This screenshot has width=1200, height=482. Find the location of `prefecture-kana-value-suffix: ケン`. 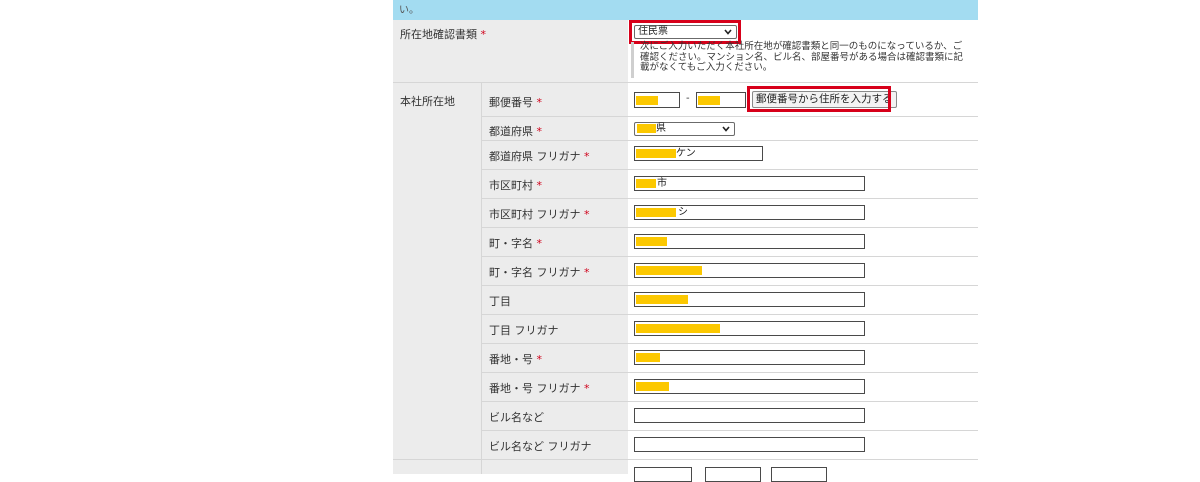

prefecture-kana-value-suffix: ケン is located at coordinates (686, 153).